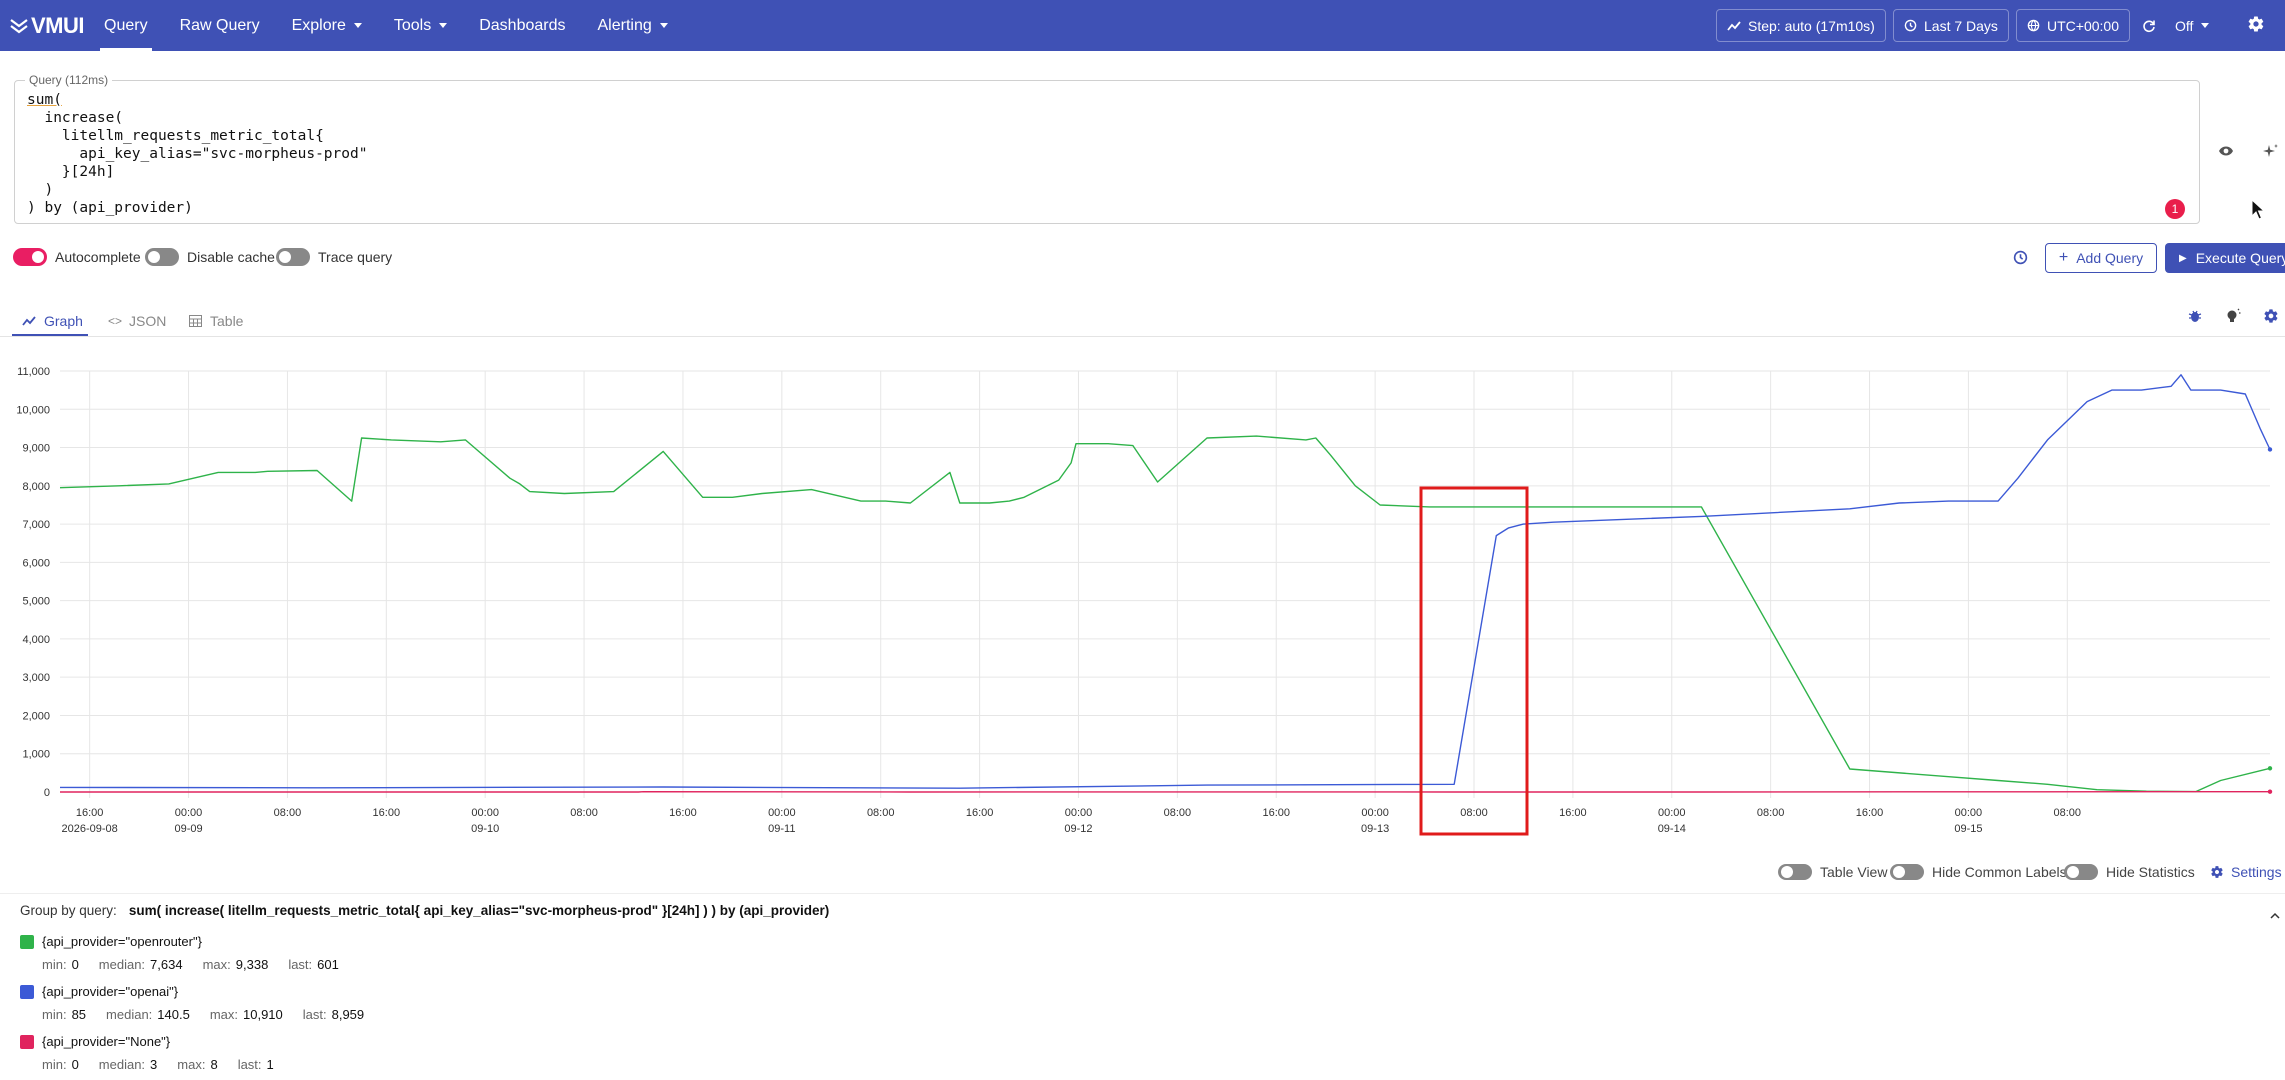 The width and height of the screenshot is (2285, 1080). What do you see at coordinates (33, 410) in the screenshot?
I see `y-tick-label: 10,000` at bounding box center [33, 410].